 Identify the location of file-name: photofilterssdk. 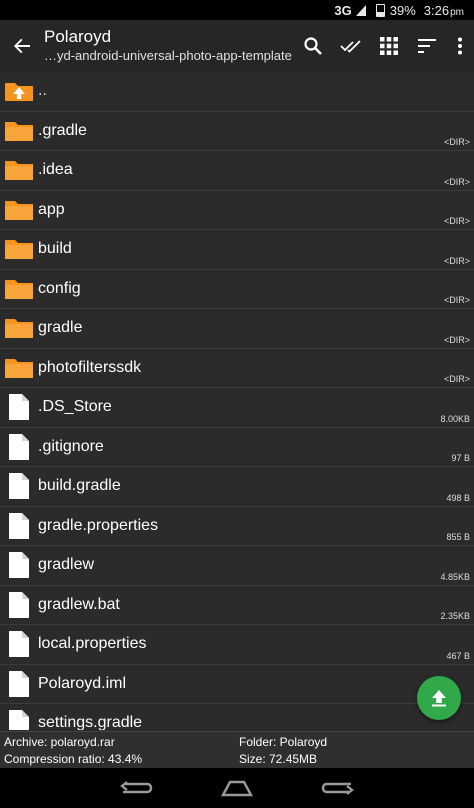
(90, 367).